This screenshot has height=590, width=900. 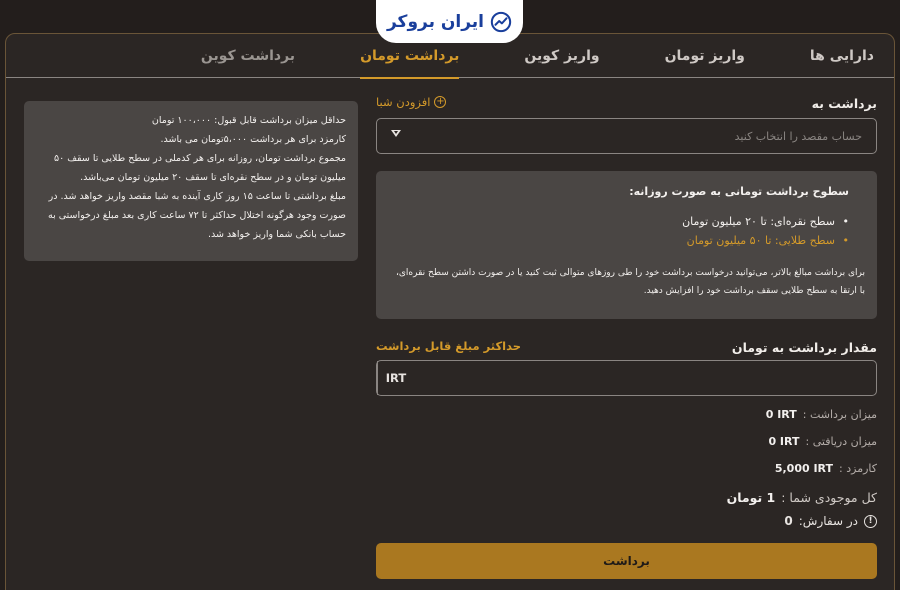 I want to click on destination-account-placeholder: حساب مقصد را انتخاب کنید, so click(x=798, y=136).